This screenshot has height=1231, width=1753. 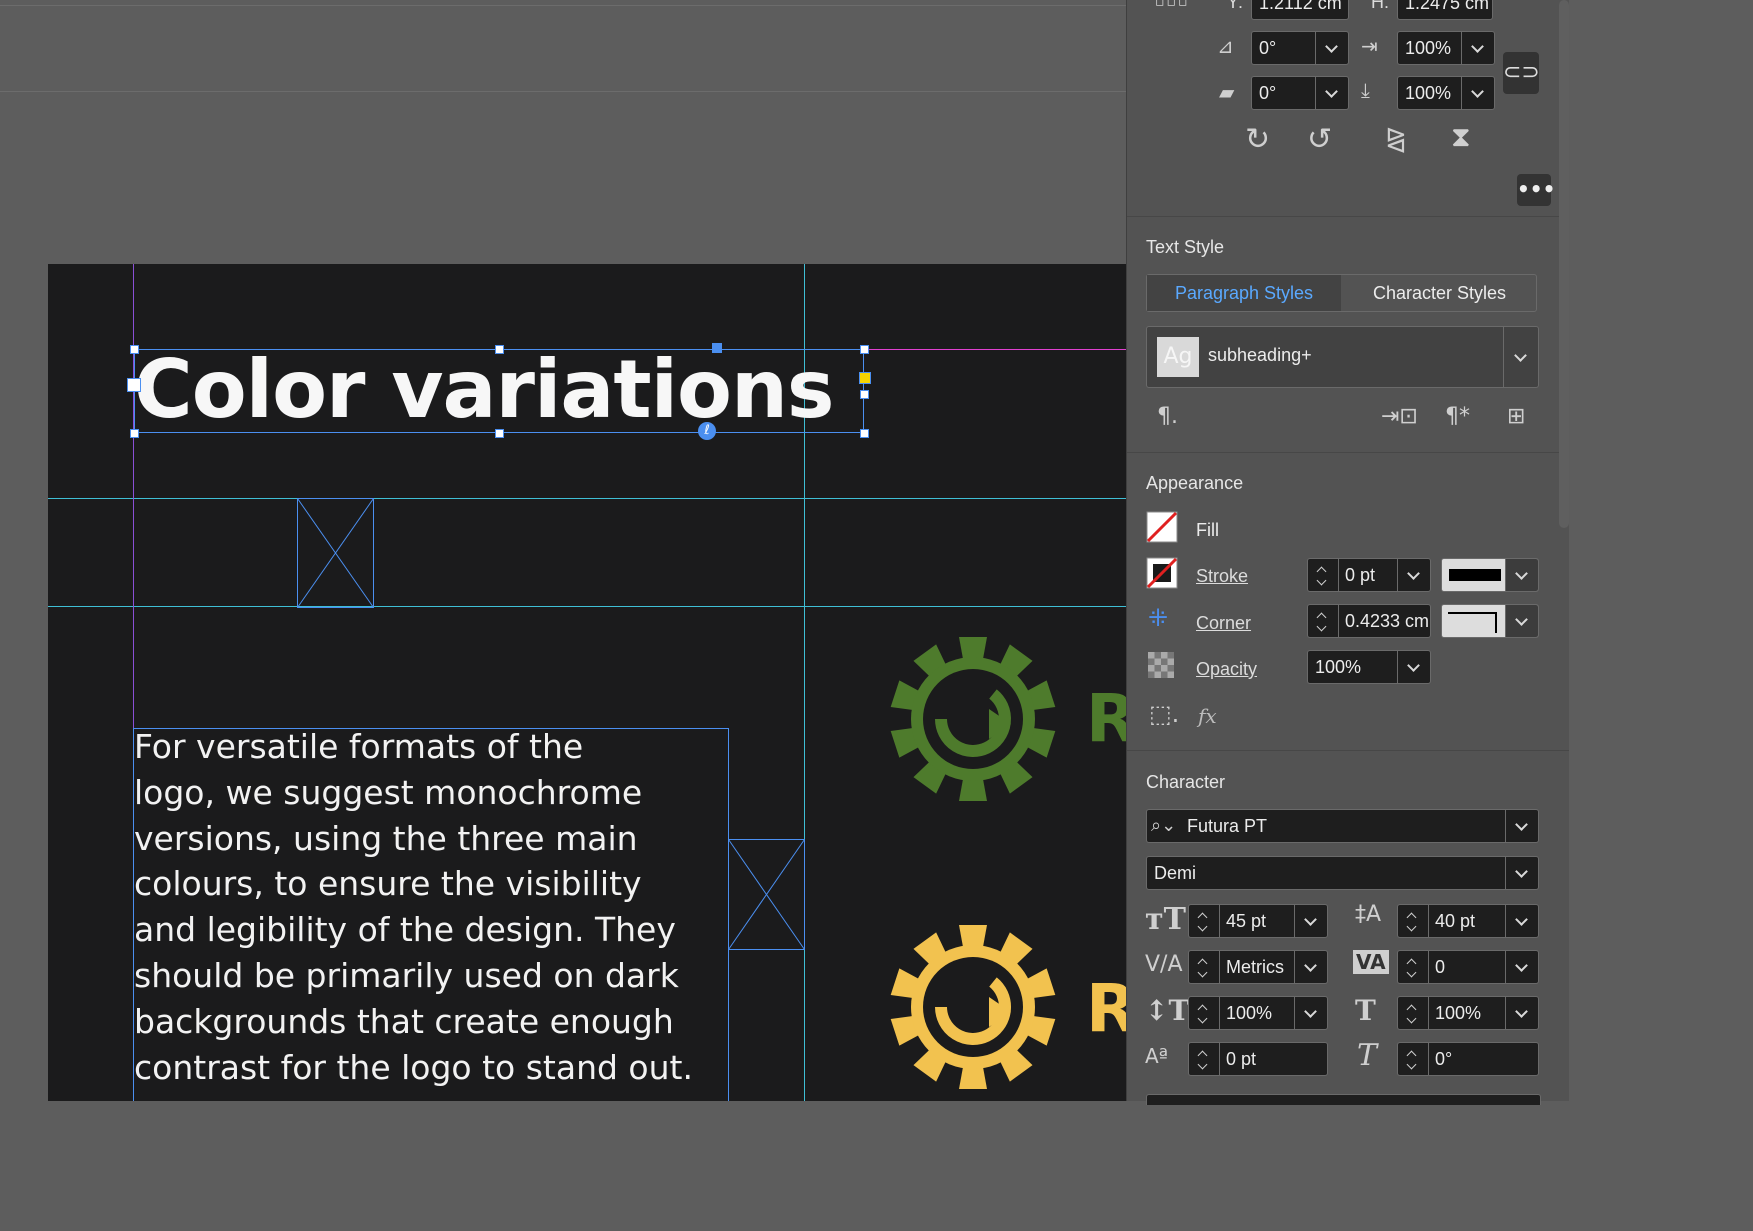 I want to click on tab-paragraph-styles: Paragraph Styles, so click(x=1244, y=293).